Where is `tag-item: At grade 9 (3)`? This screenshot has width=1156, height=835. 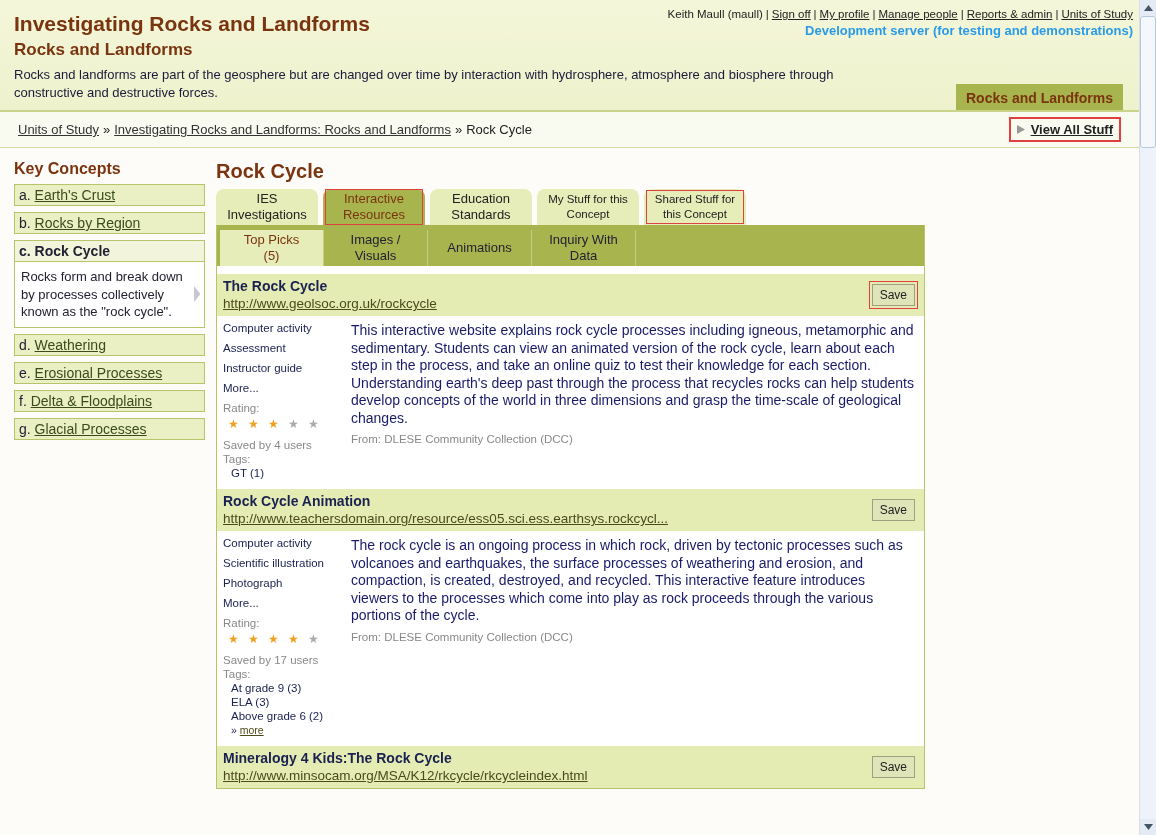 tag-item: At grade 9 (3) is located at coordinates (291, 688).